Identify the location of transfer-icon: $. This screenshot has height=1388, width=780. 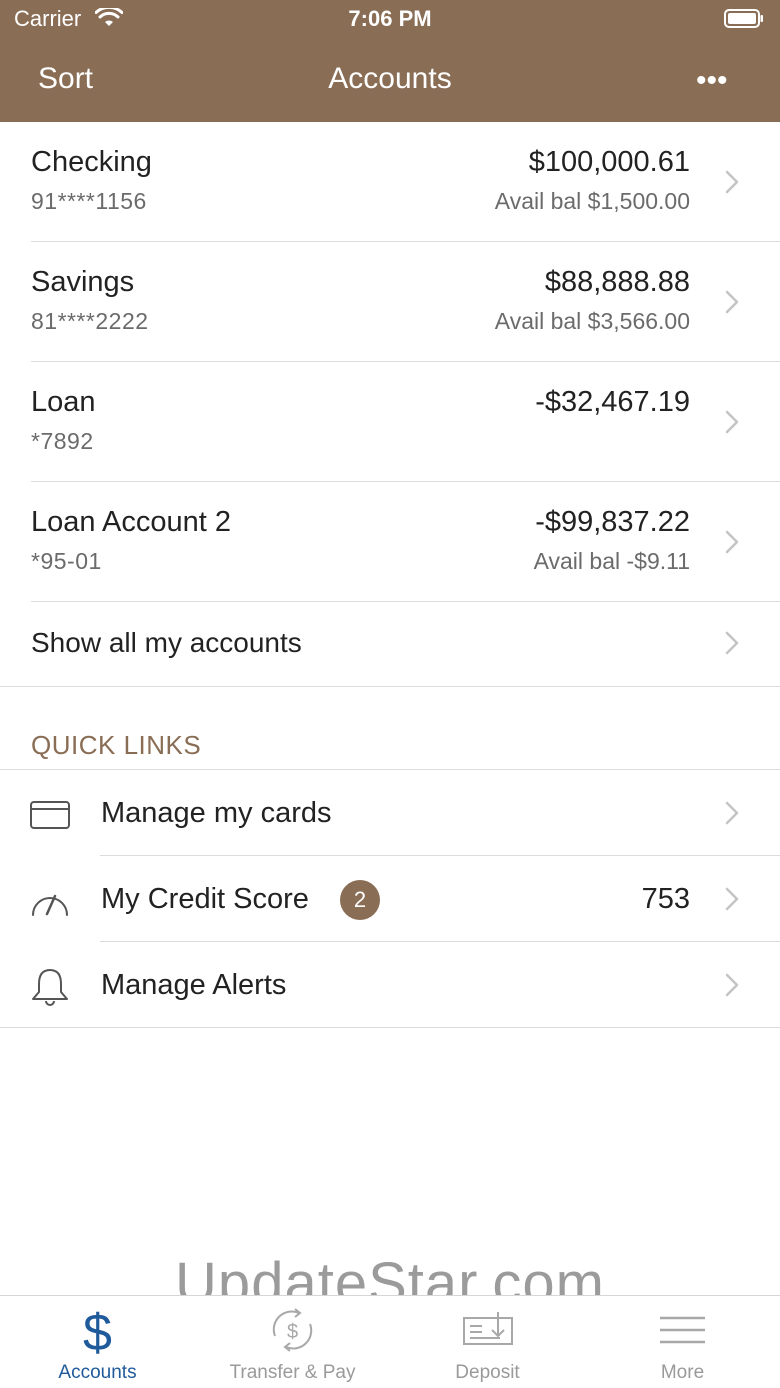
(292, 1330).